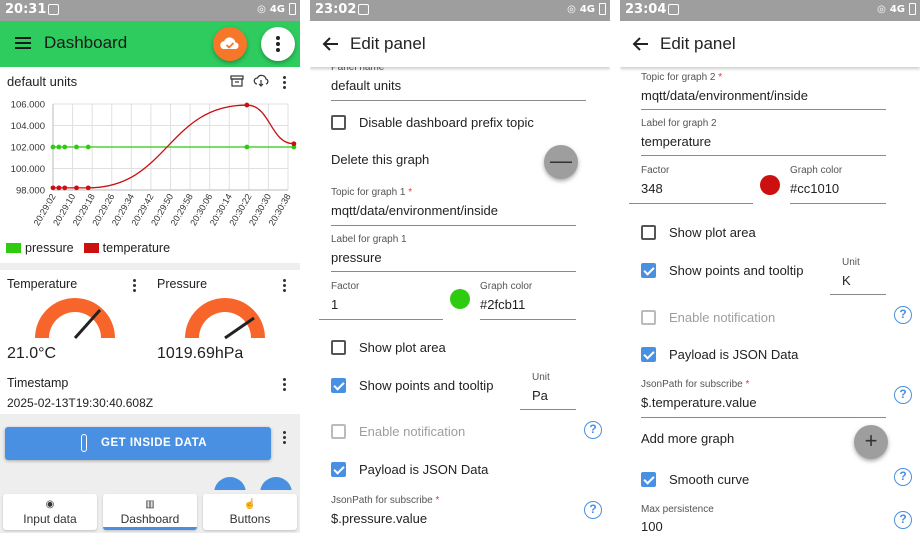  Describe the element at coordinates (646, 9) in the screenshot. I see `status-time: 23:04` at that location.